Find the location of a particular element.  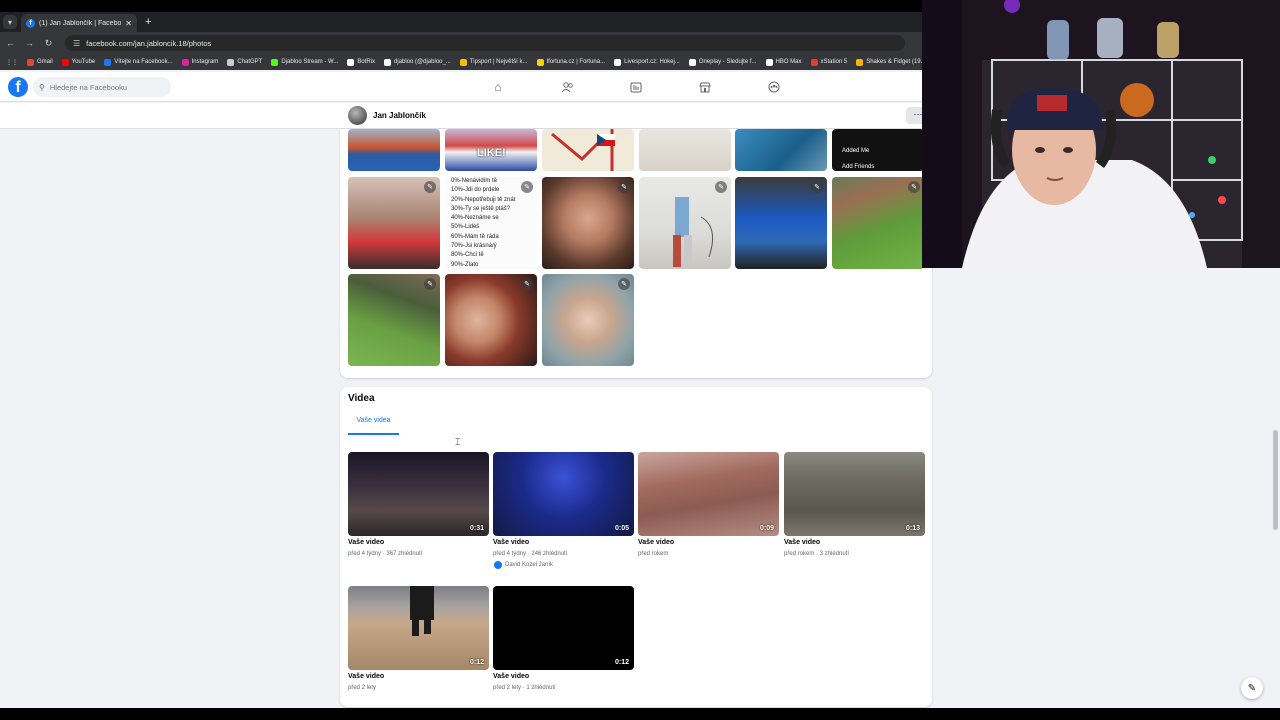

friends-icon is located at coordinates (567, 87).